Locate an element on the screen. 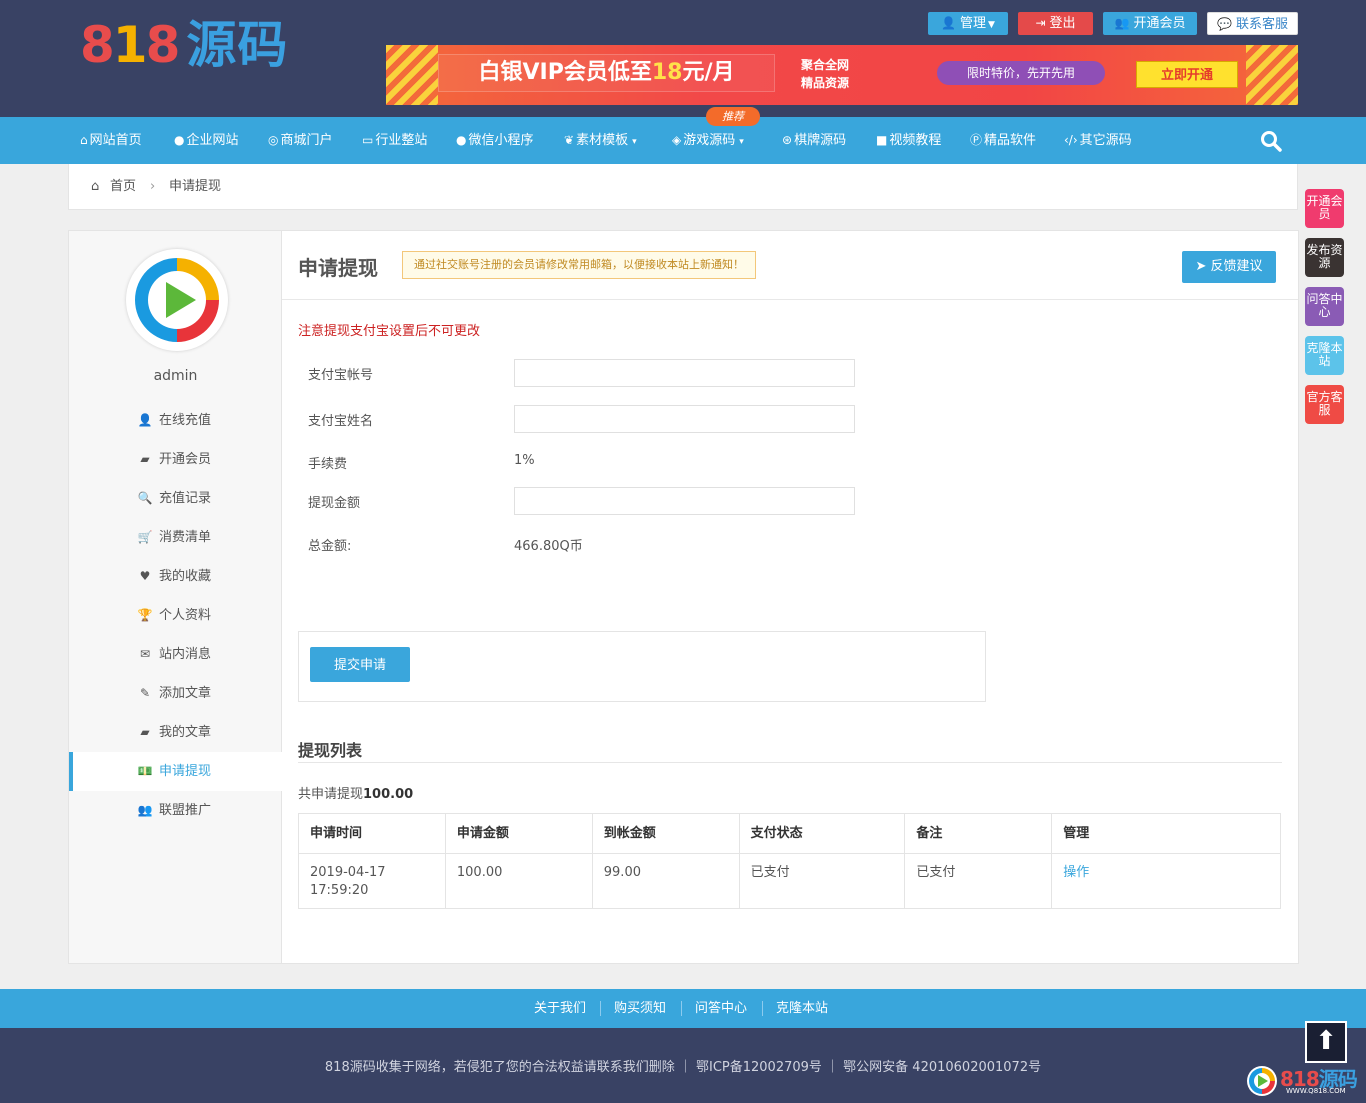 This screenshot has height=1103, width=1366. nav-item-other: ‹/› 其它源码 is located at coordinates (1098, 140).